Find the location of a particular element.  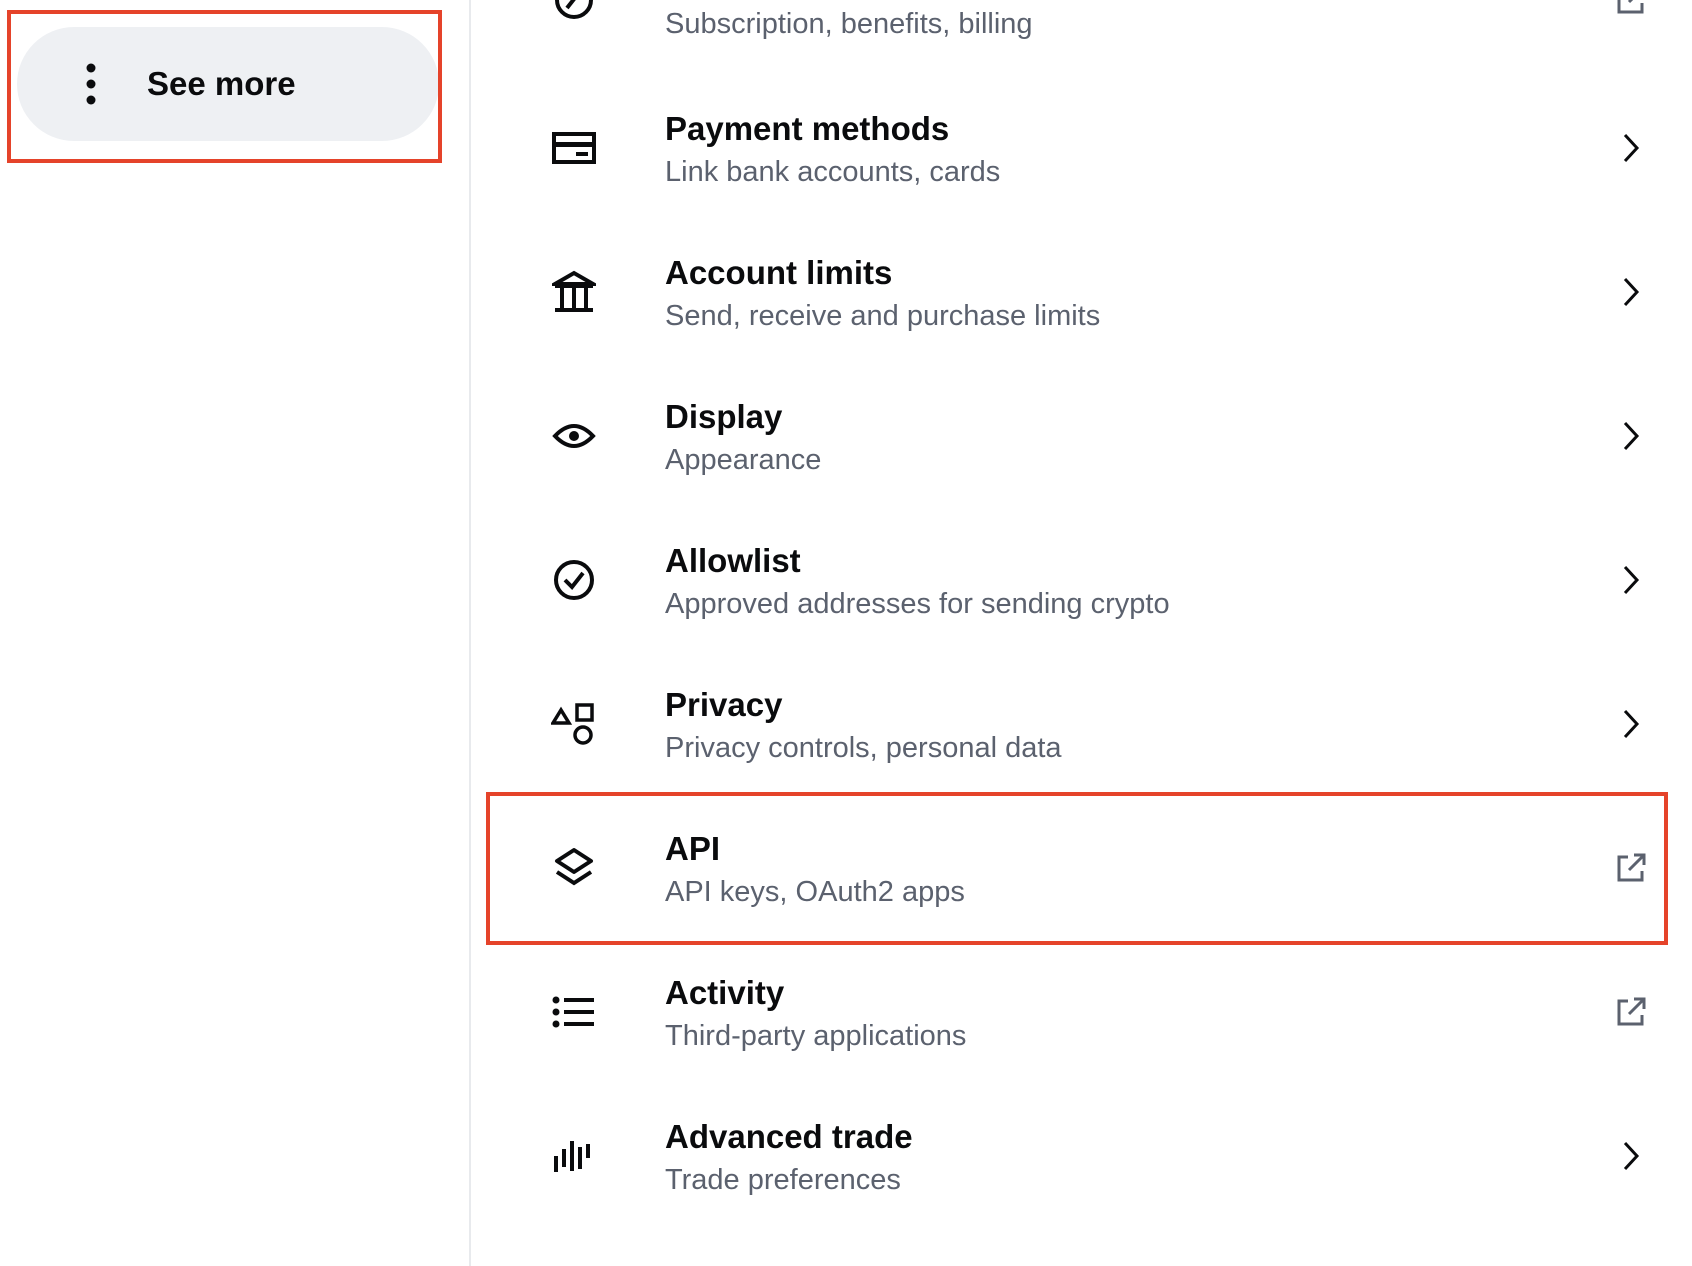

eye-icon is located at coordinates (574, 436).